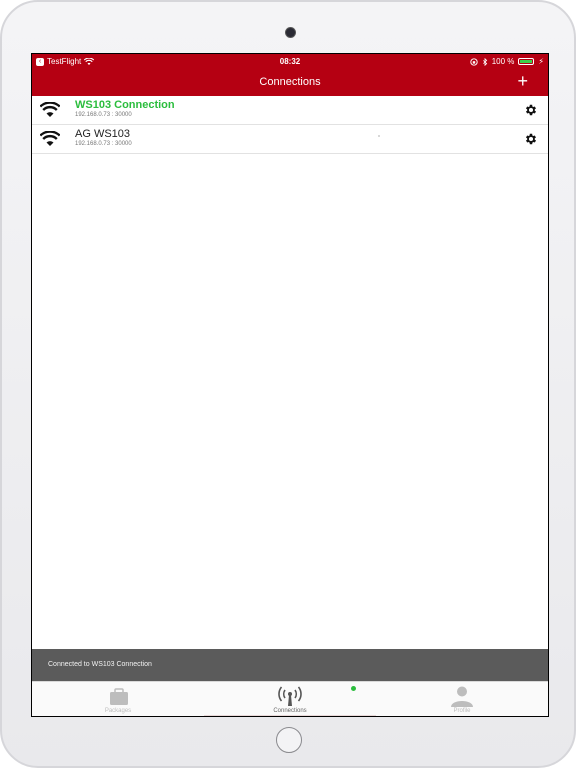 The height and width of the screenshot is (768, 576). What do you see at coordinates (290, 110) in the screenshot?
I see `connection-row: WS103 Connection 192.168.0.73 : 30000` at bounding box center [290, 110].